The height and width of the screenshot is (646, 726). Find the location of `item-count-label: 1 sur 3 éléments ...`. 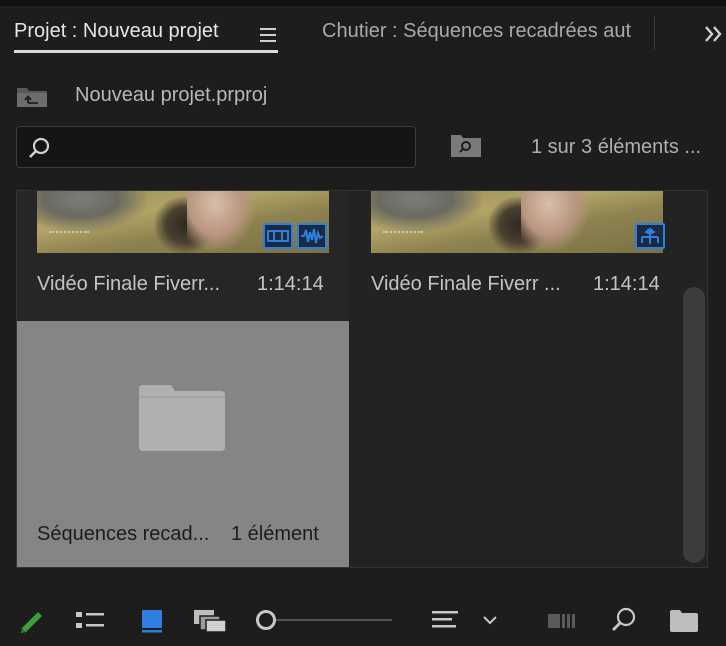

item-count-label: 1 sur 3 éléments ... is located at coordinates (616, 147).